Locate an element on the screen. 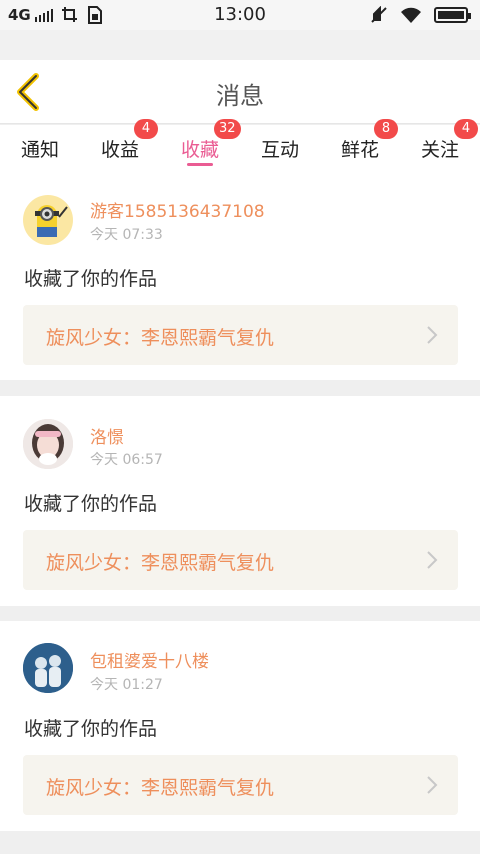 Image resolution: width=480 pixels, height=854 pixels. battery-icon is located at coordinates (452, 15).